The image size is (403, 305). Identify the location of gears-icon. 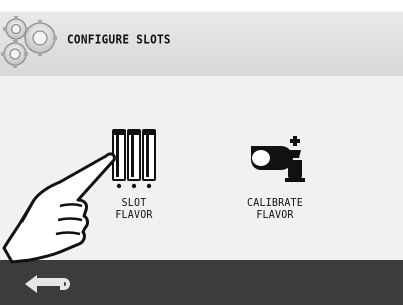
(30, 44).